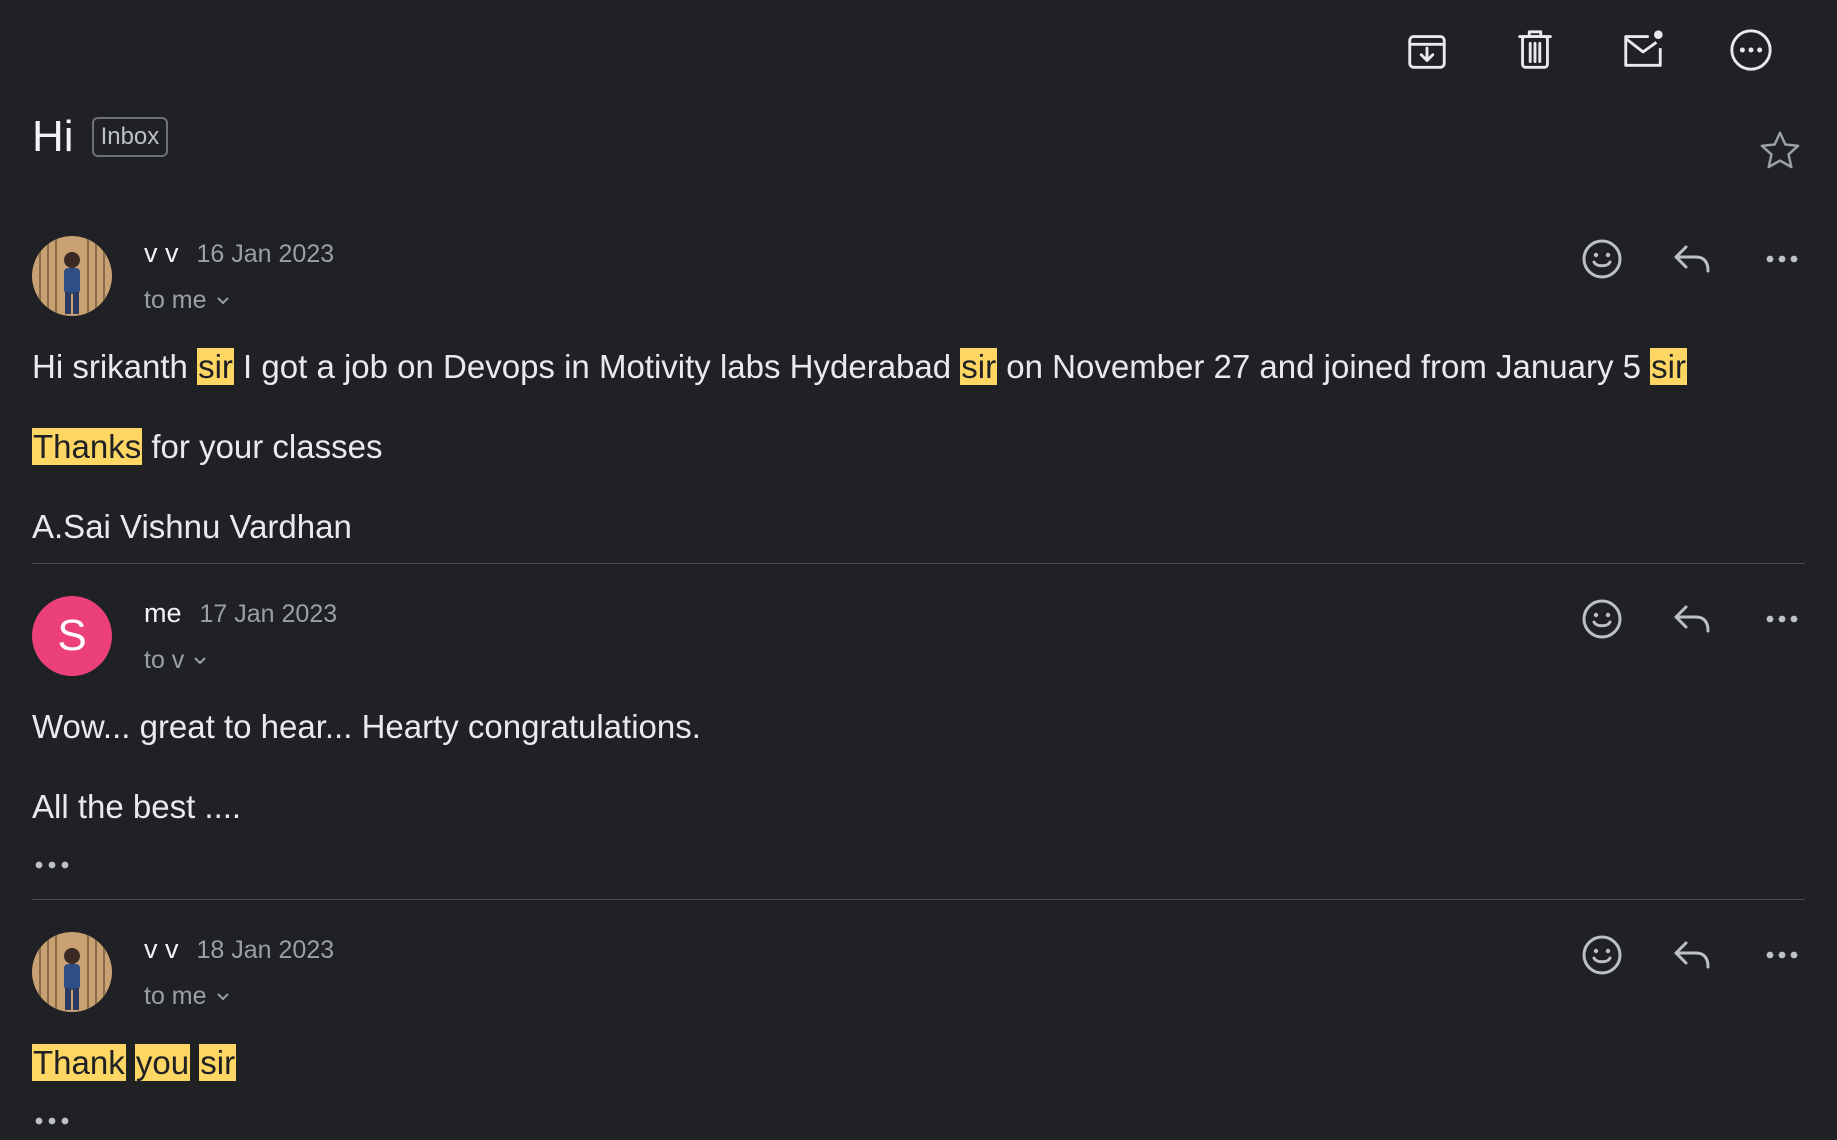 The height and width of the screenshot is (1140, 1837). What do you see at coordinates (1780, 151) in the screenshot?
I see `star-icon` at bounding box center [1780, 151].